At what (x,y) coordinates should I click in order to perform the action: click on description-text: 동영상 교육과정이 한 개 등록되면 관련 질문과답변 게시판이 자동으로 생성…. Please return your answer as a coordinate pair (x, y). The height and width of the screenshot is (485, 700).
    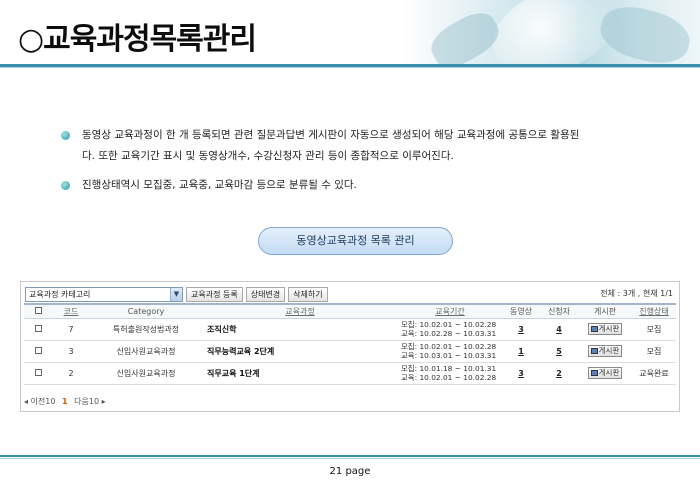
    Looking at the image, I should click on (331, 135).